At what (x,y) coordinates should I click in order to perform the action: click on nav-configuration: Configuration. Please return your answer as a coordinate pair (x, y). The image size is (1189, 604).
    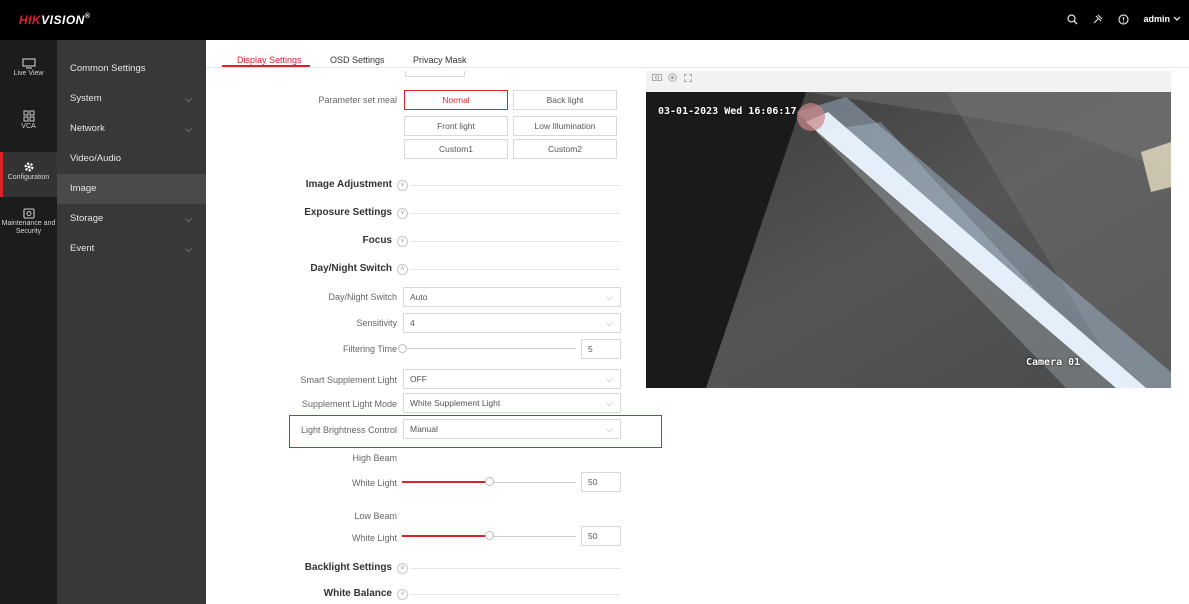
    Looking at the image, I should click on (28, 174).